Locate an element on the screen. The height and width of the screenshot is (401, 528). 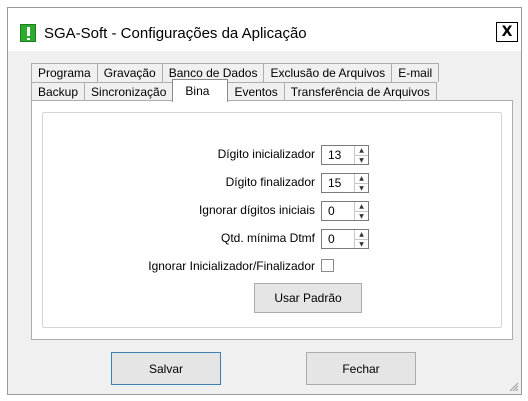
ignorar-digitos-iniciais-value: 0 is located at coordinates (338, 211).